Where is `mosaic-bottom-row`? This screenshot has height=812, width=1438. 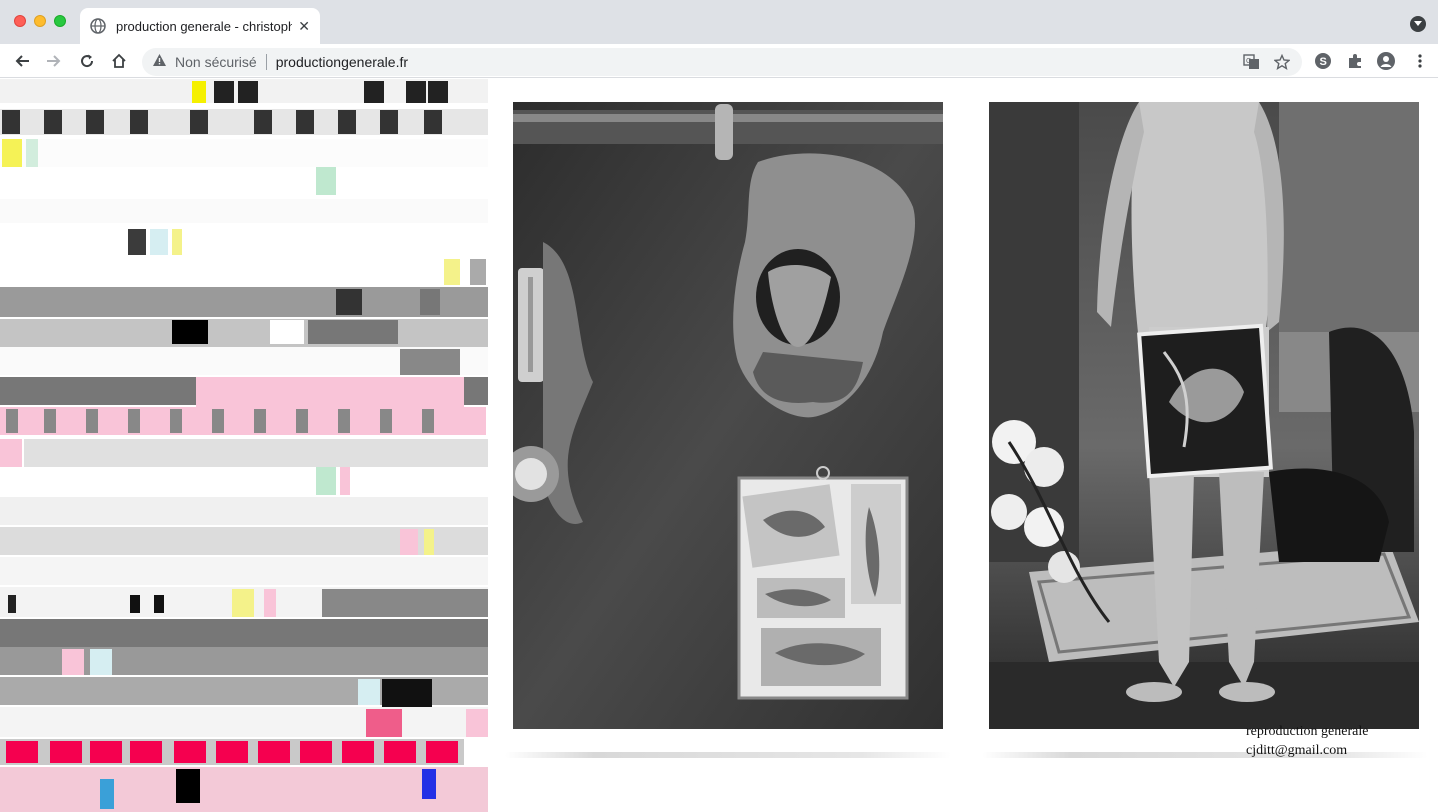
mosaic-bottom-row is located at coordinates (244, 789).